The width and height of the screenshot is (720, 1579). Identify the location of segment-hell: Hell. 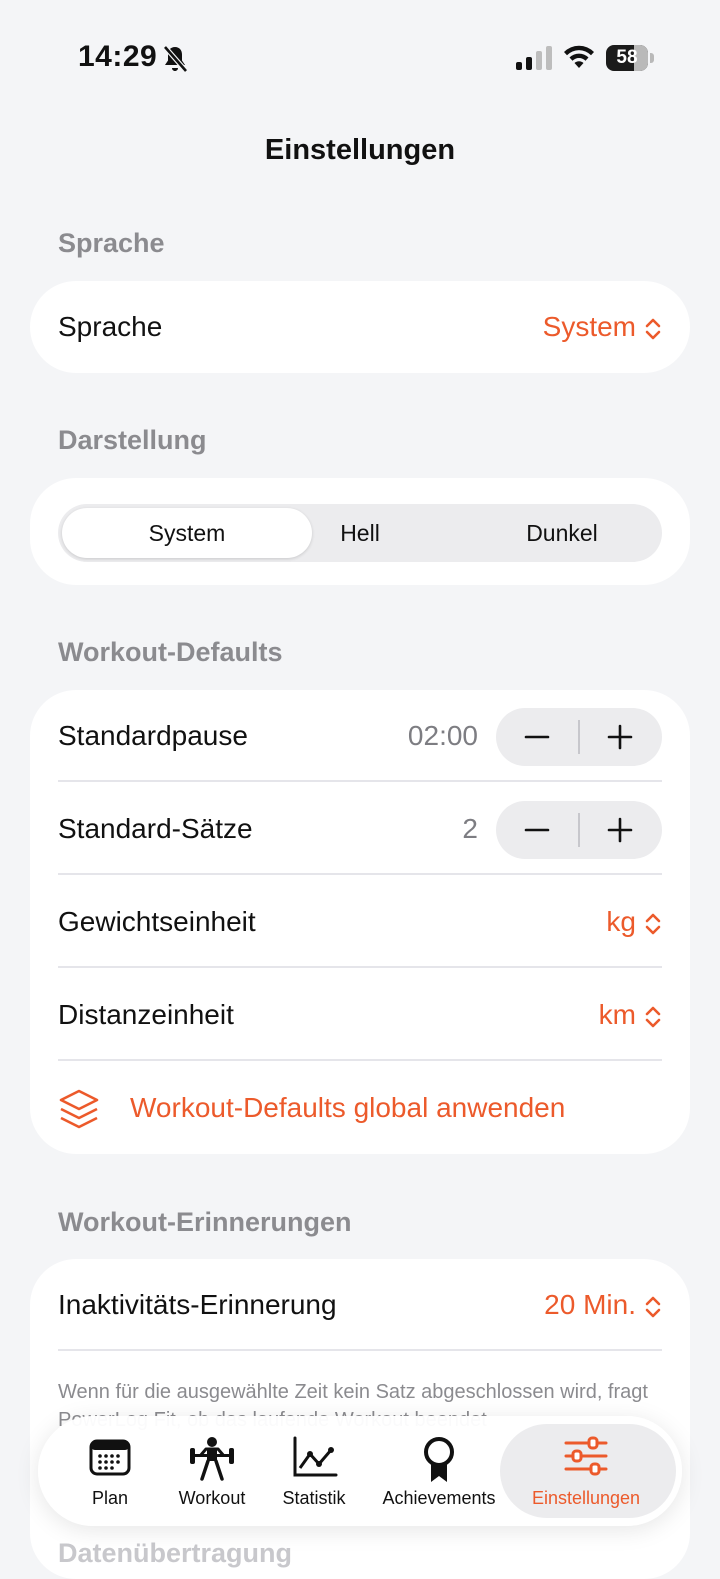
(360, 533).